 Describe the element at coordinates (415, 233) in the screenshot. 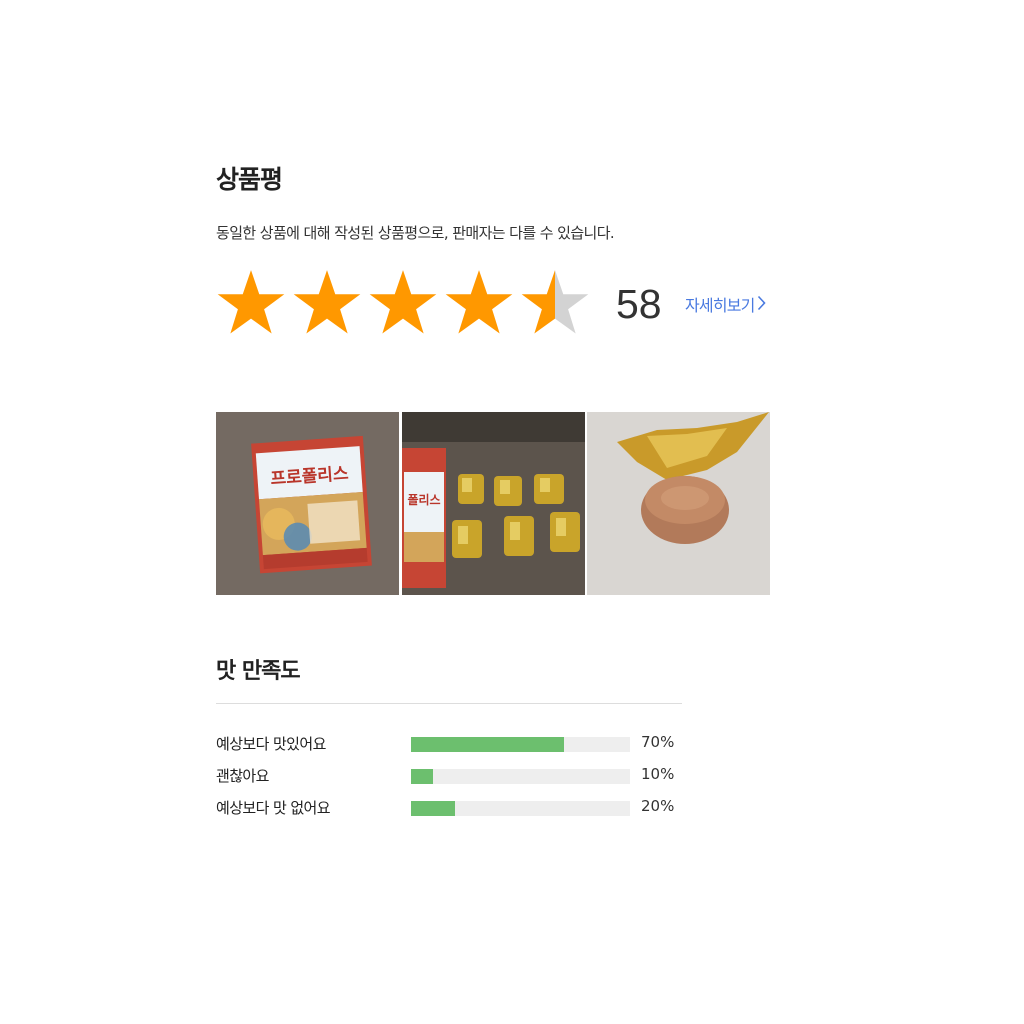

I see `review-subtitle: 동일한 상품에 대해 작성된 상품평으로, 판매자는 다를 수 있습니다.` at that location.